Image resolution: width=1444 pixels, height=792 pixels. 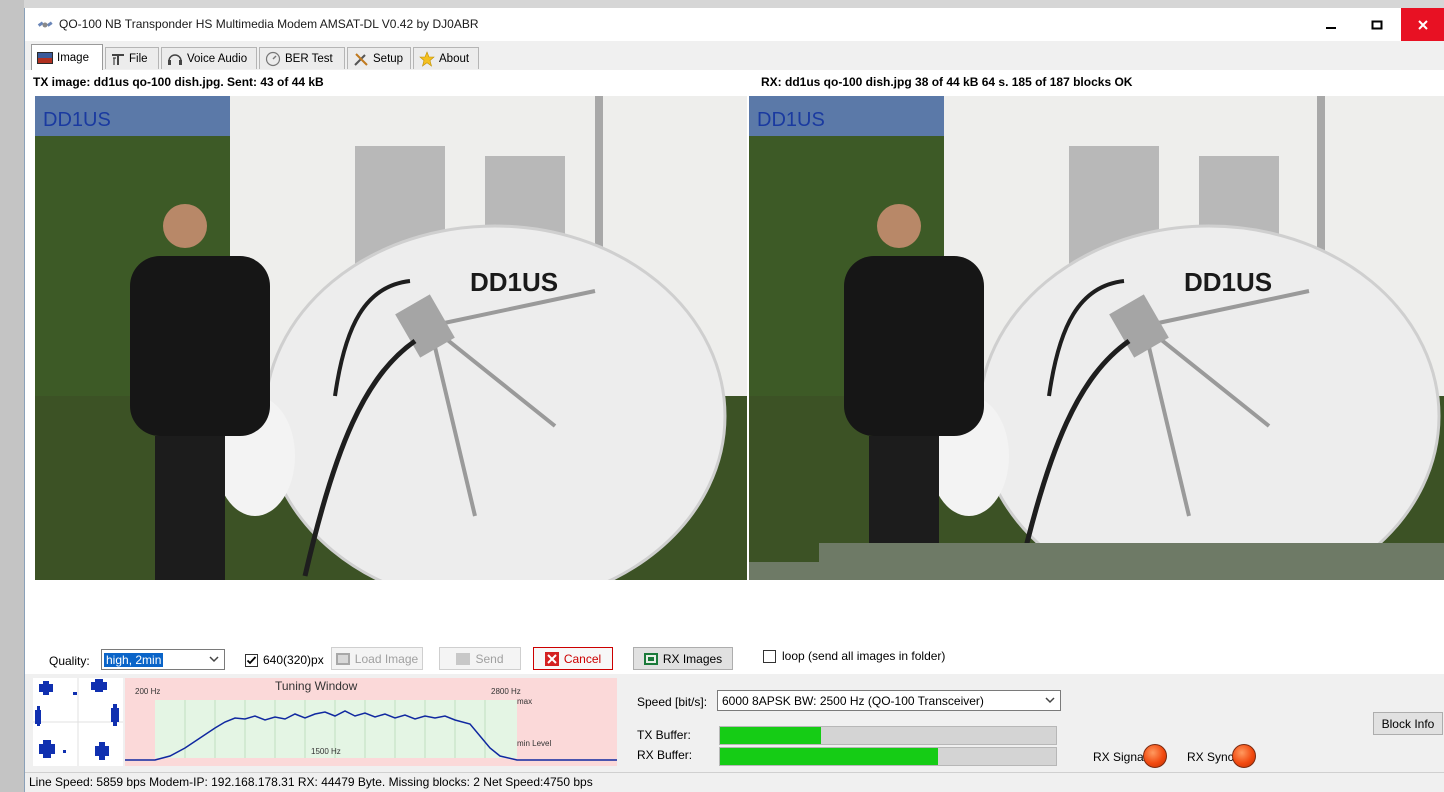 What do you see at coordinates (888, 735) in the screenshot?
I see `tx-buffer-bar` at bounding box center [888, 735].